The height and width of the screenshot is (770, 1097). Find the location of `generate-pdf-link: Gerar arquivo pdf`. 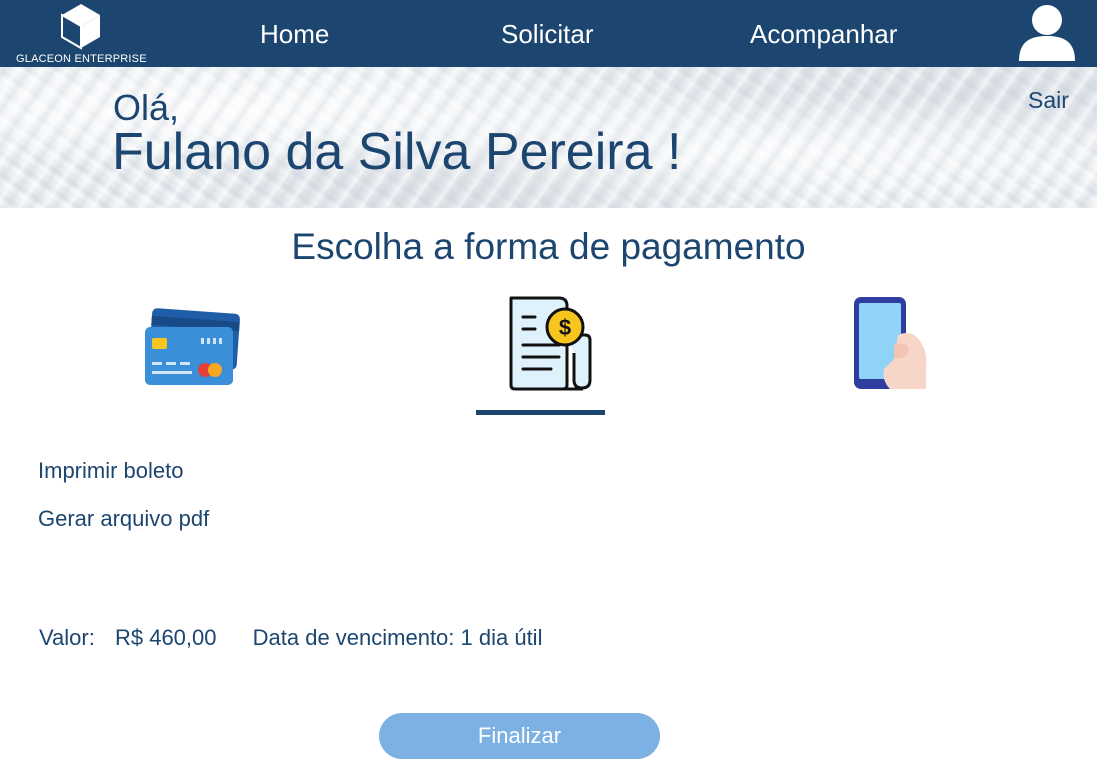

generate-pdf-link: Gerar arquivo pdf is located at coordinates (123, 519).